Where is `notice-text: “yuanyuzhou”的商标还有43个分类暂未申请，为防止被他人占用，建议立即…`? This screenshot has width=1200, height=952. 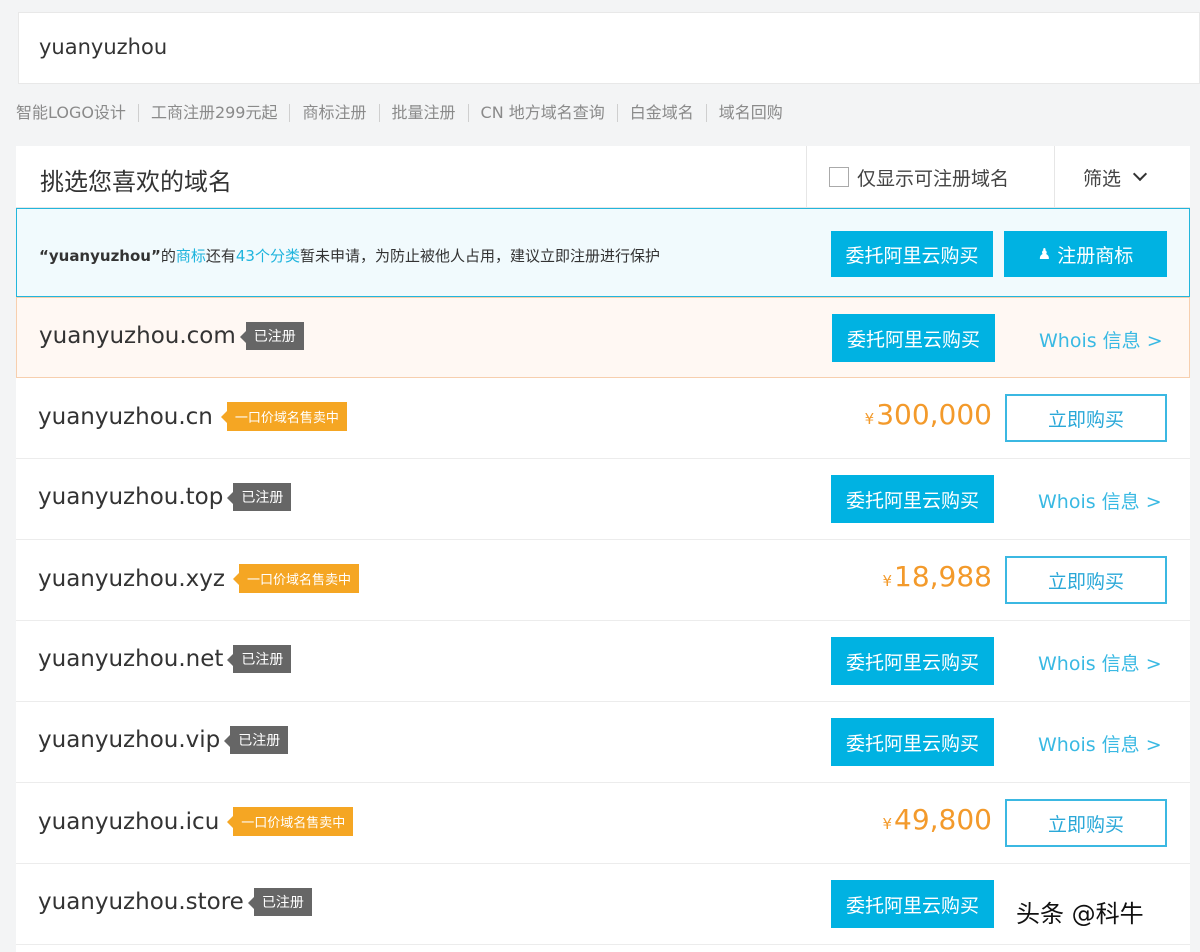 notice-text: “yuanyuzhou”的商标还有43个分类暂未申请，为防止被他人占用，建议立即… is located at coordinates (349, 255).